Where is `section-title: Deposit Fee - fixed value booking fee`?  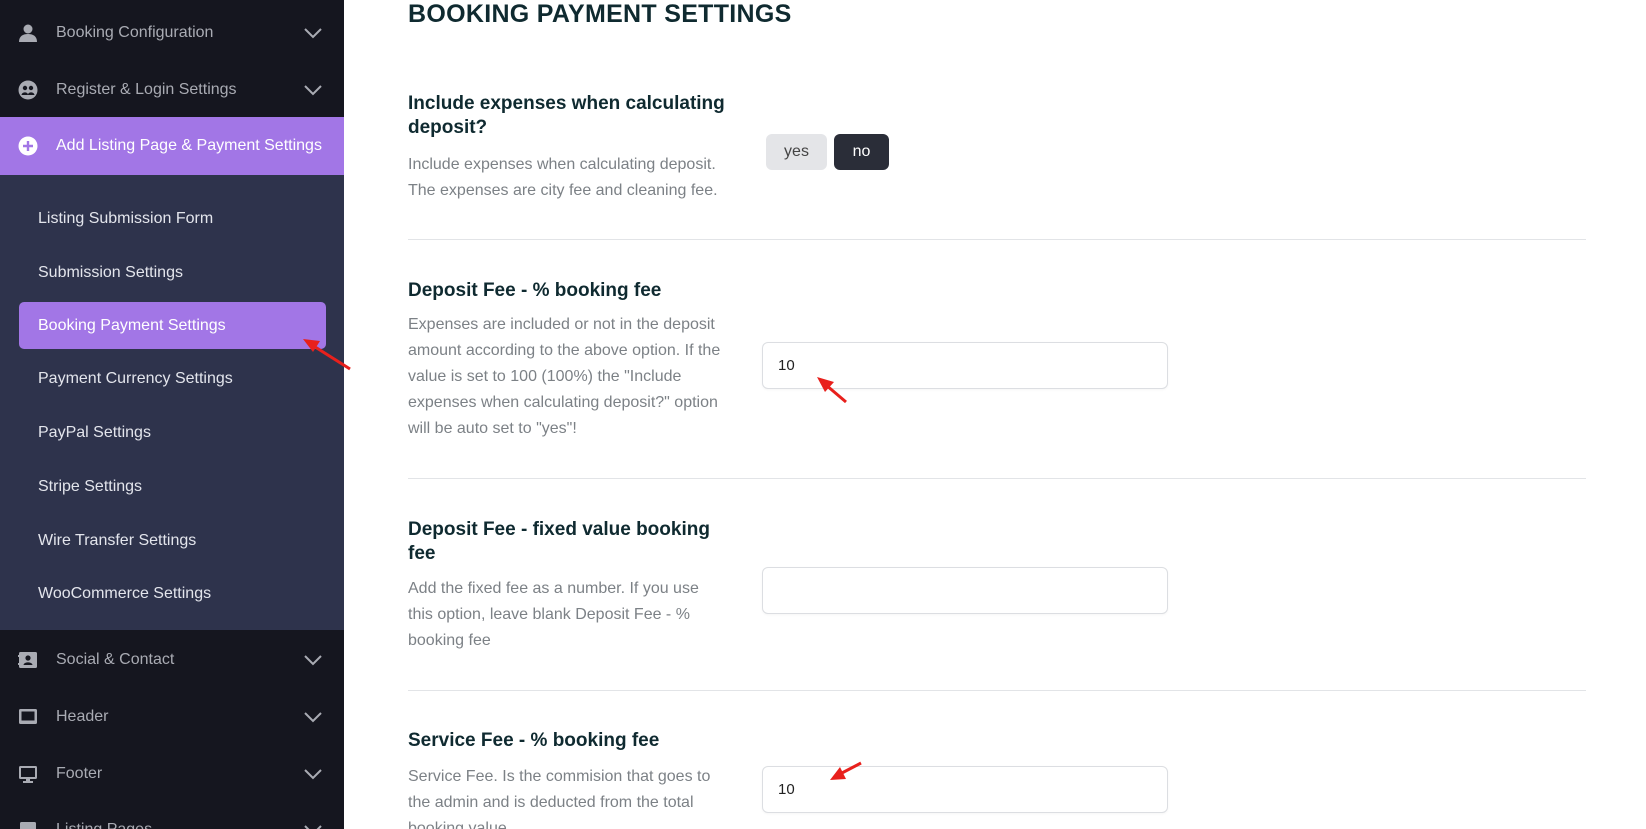
section-title: Deposit Fee - fixed value booking fee is located at coordinates (559, 541).